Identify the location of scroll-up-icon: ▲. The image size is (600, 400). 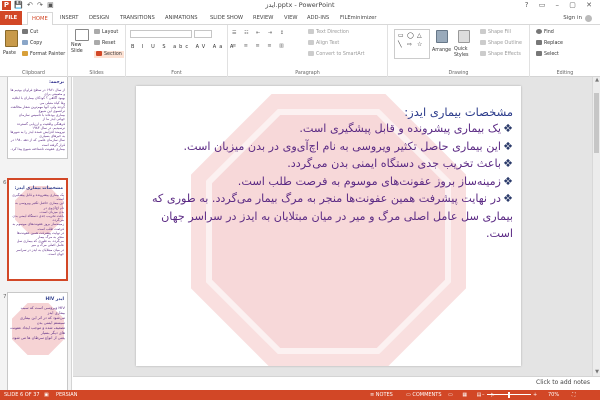
(596, 80).